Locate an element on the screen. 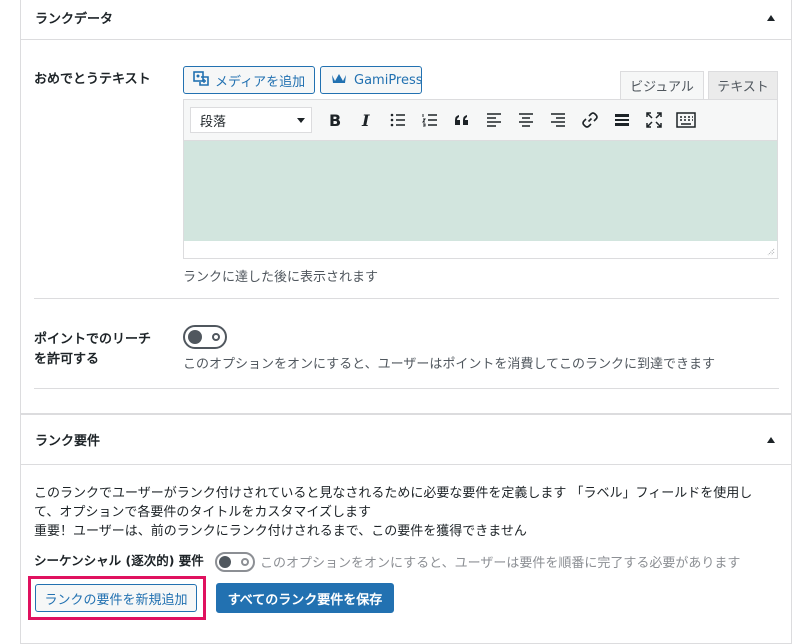  italic-icon: I is located at coordinates (366, 120).